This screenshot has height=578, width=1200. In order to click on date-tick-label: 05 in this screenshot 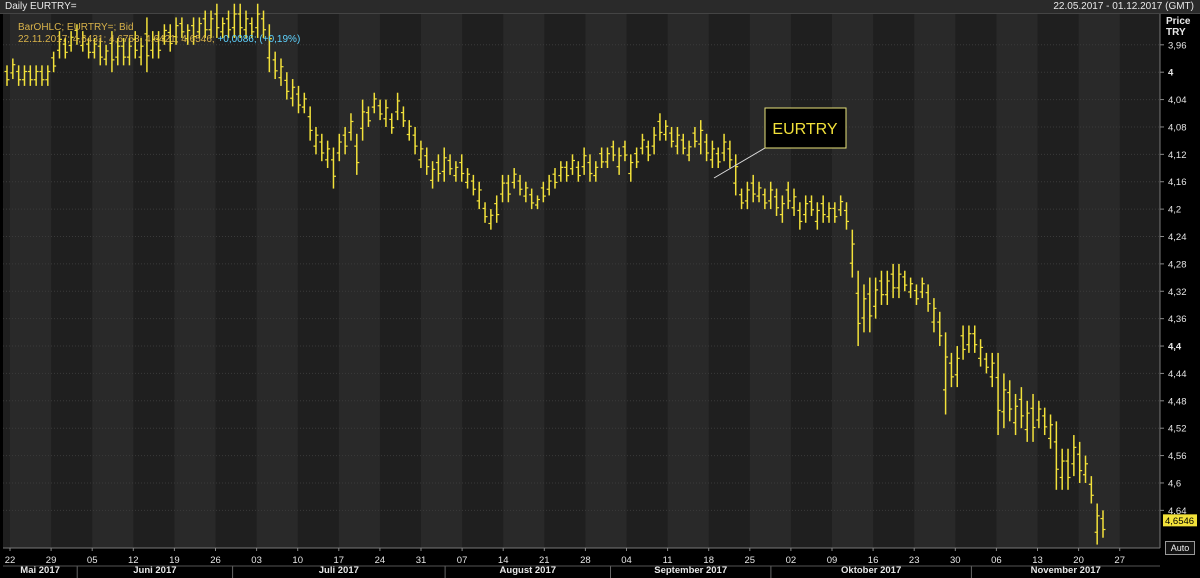, I will do `click(92, 560)`.